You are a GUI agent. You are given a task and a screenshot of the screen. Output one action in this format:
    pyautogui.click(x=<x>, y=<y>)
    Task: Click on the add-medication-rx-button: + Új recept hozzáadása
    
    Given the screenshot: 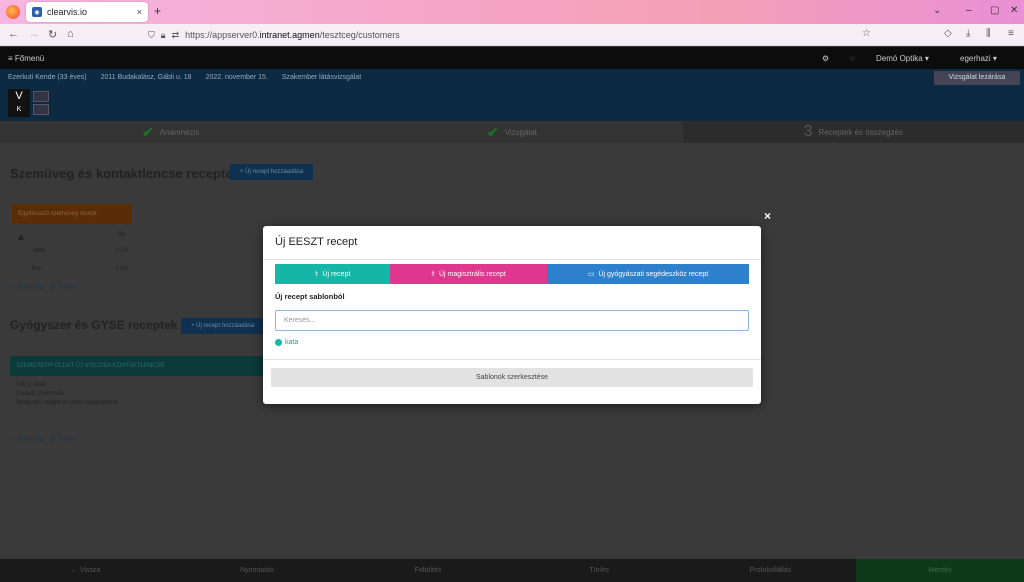 What is the action you would take?
    pyautogui.click(x=223, y=326)
    